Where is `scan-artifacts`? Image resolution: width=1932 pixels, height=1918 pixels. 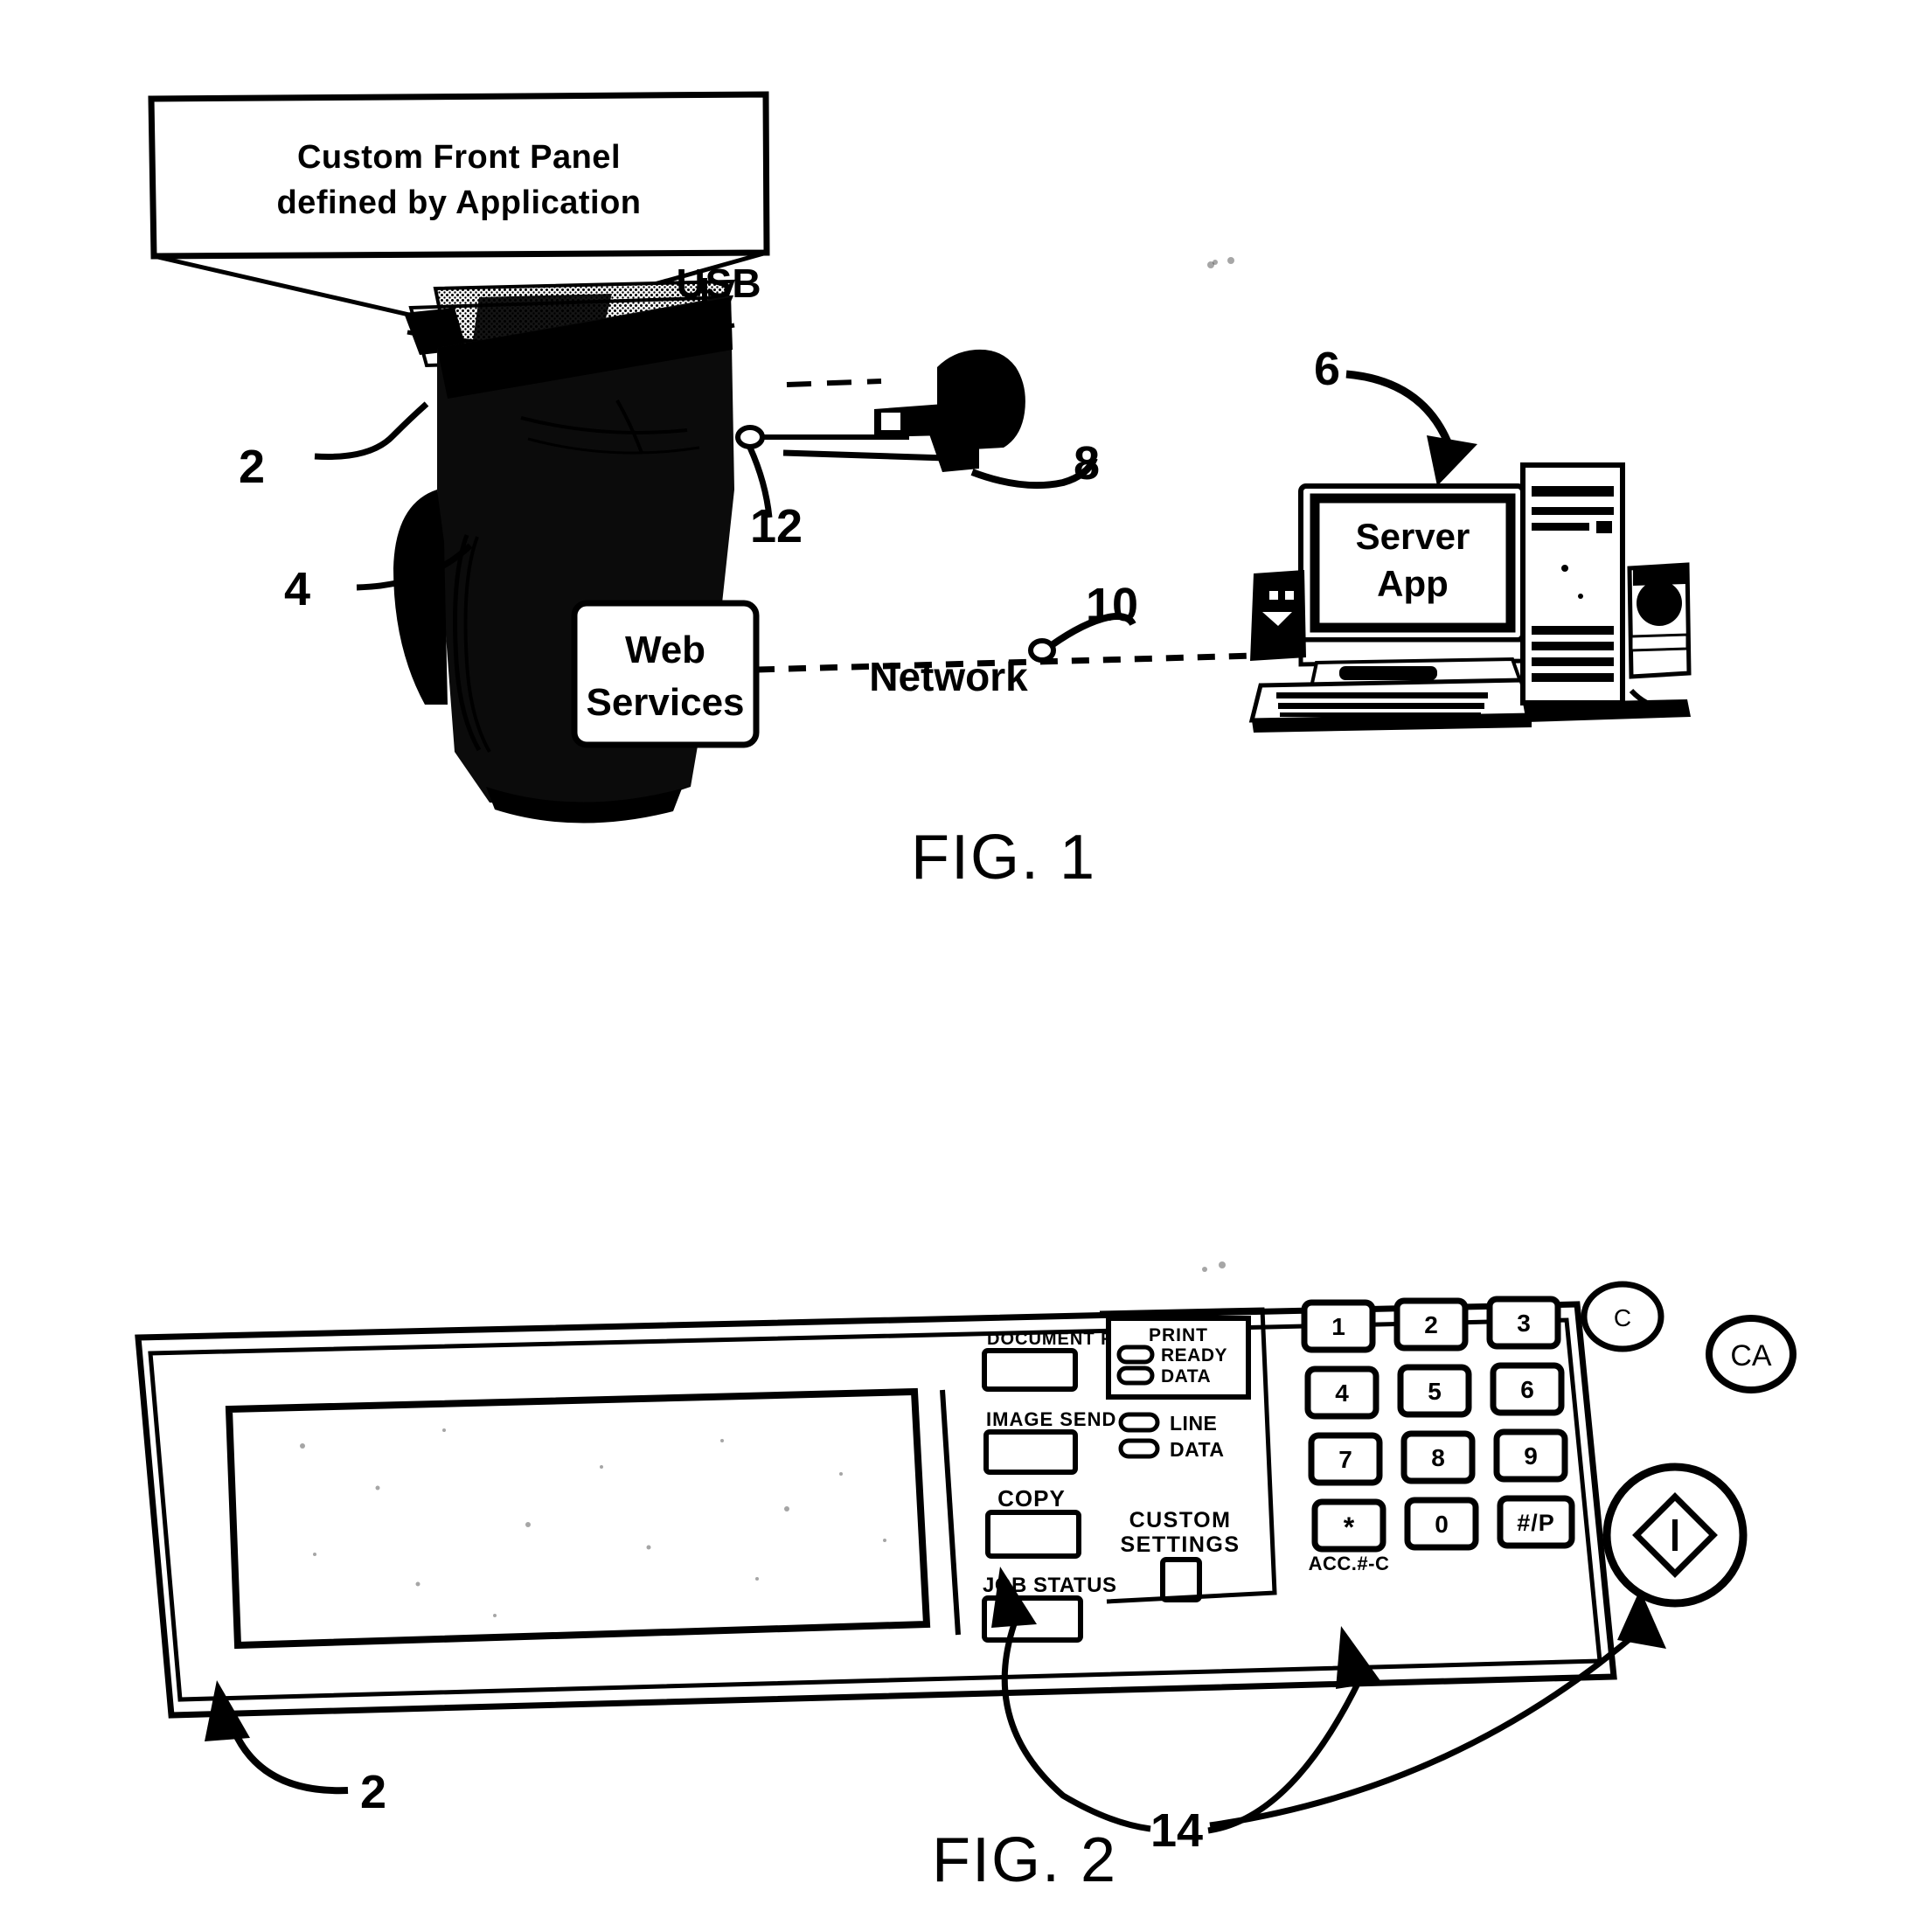 scan-artifacts is located at coordinates (1214, 766).